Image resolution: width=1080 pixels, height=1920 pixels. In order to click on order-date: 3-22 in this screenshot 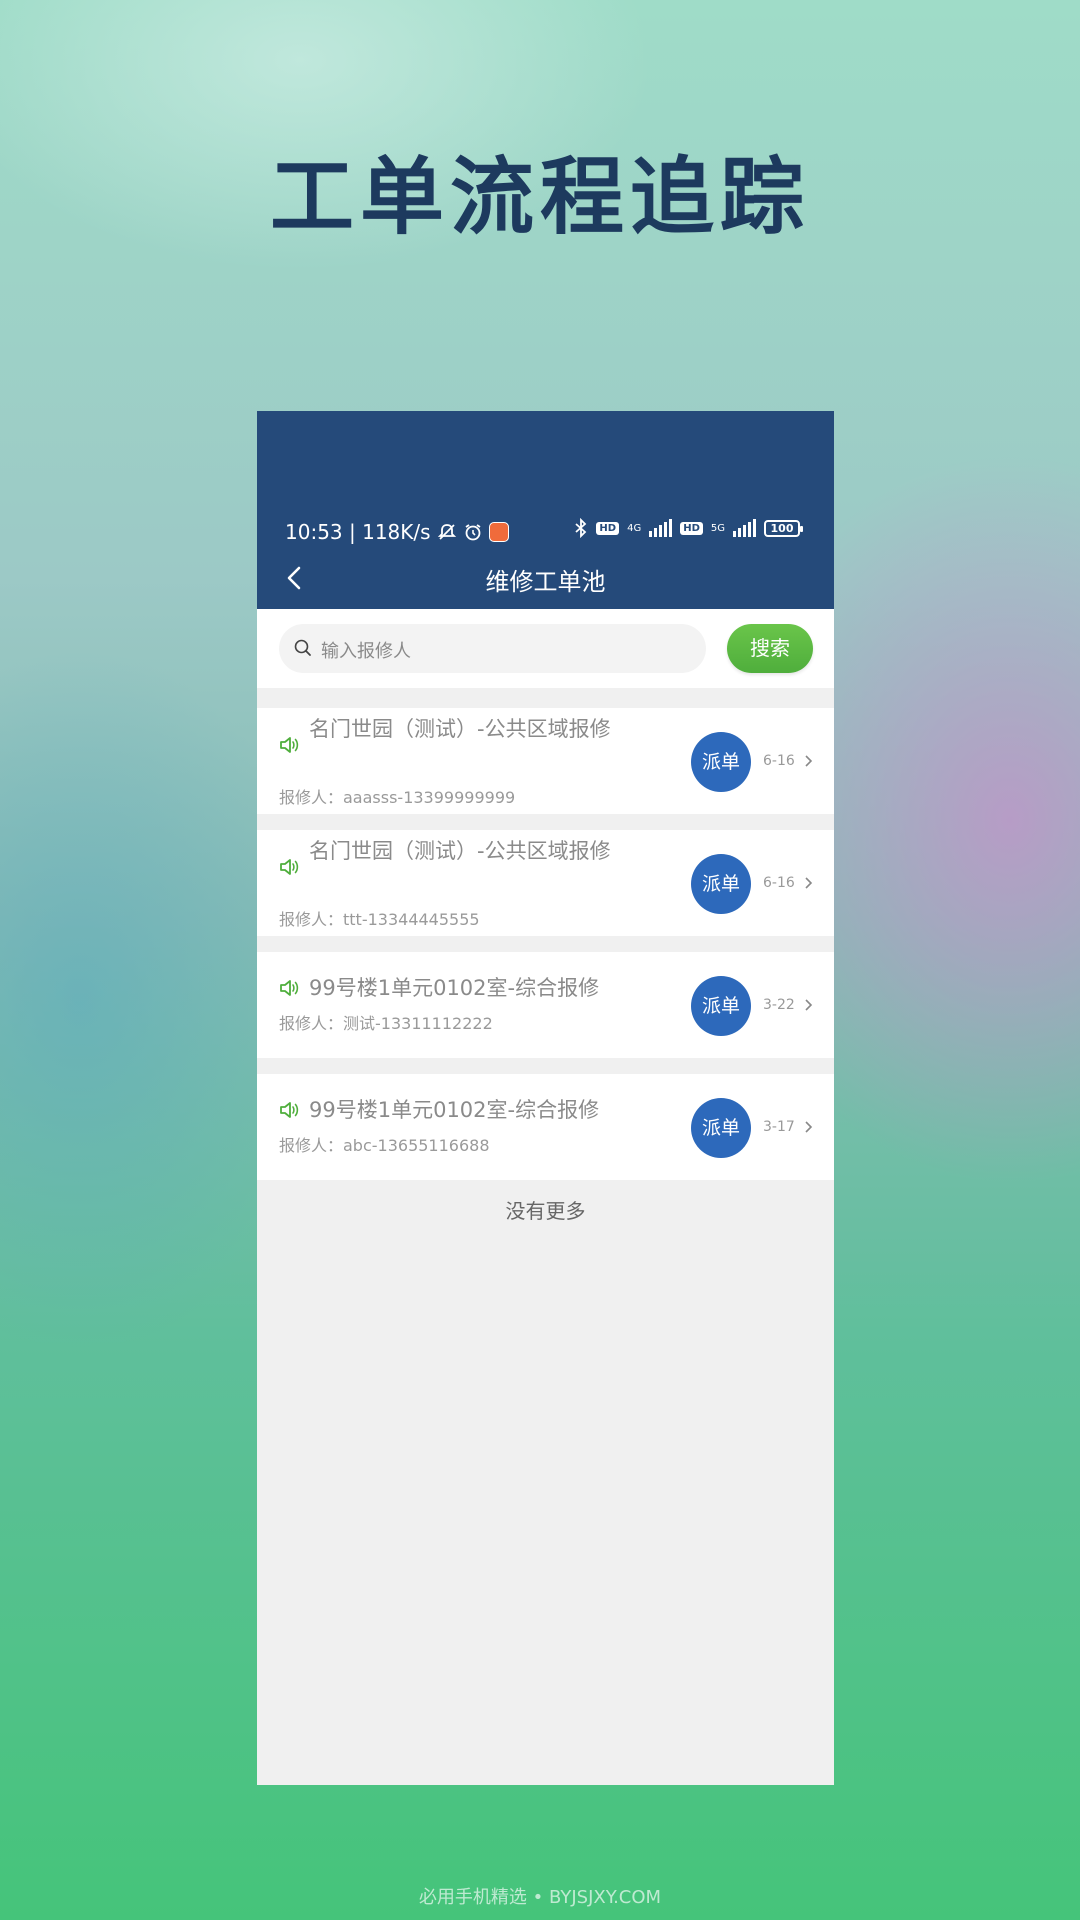, I will do `click(779, 1005)`.